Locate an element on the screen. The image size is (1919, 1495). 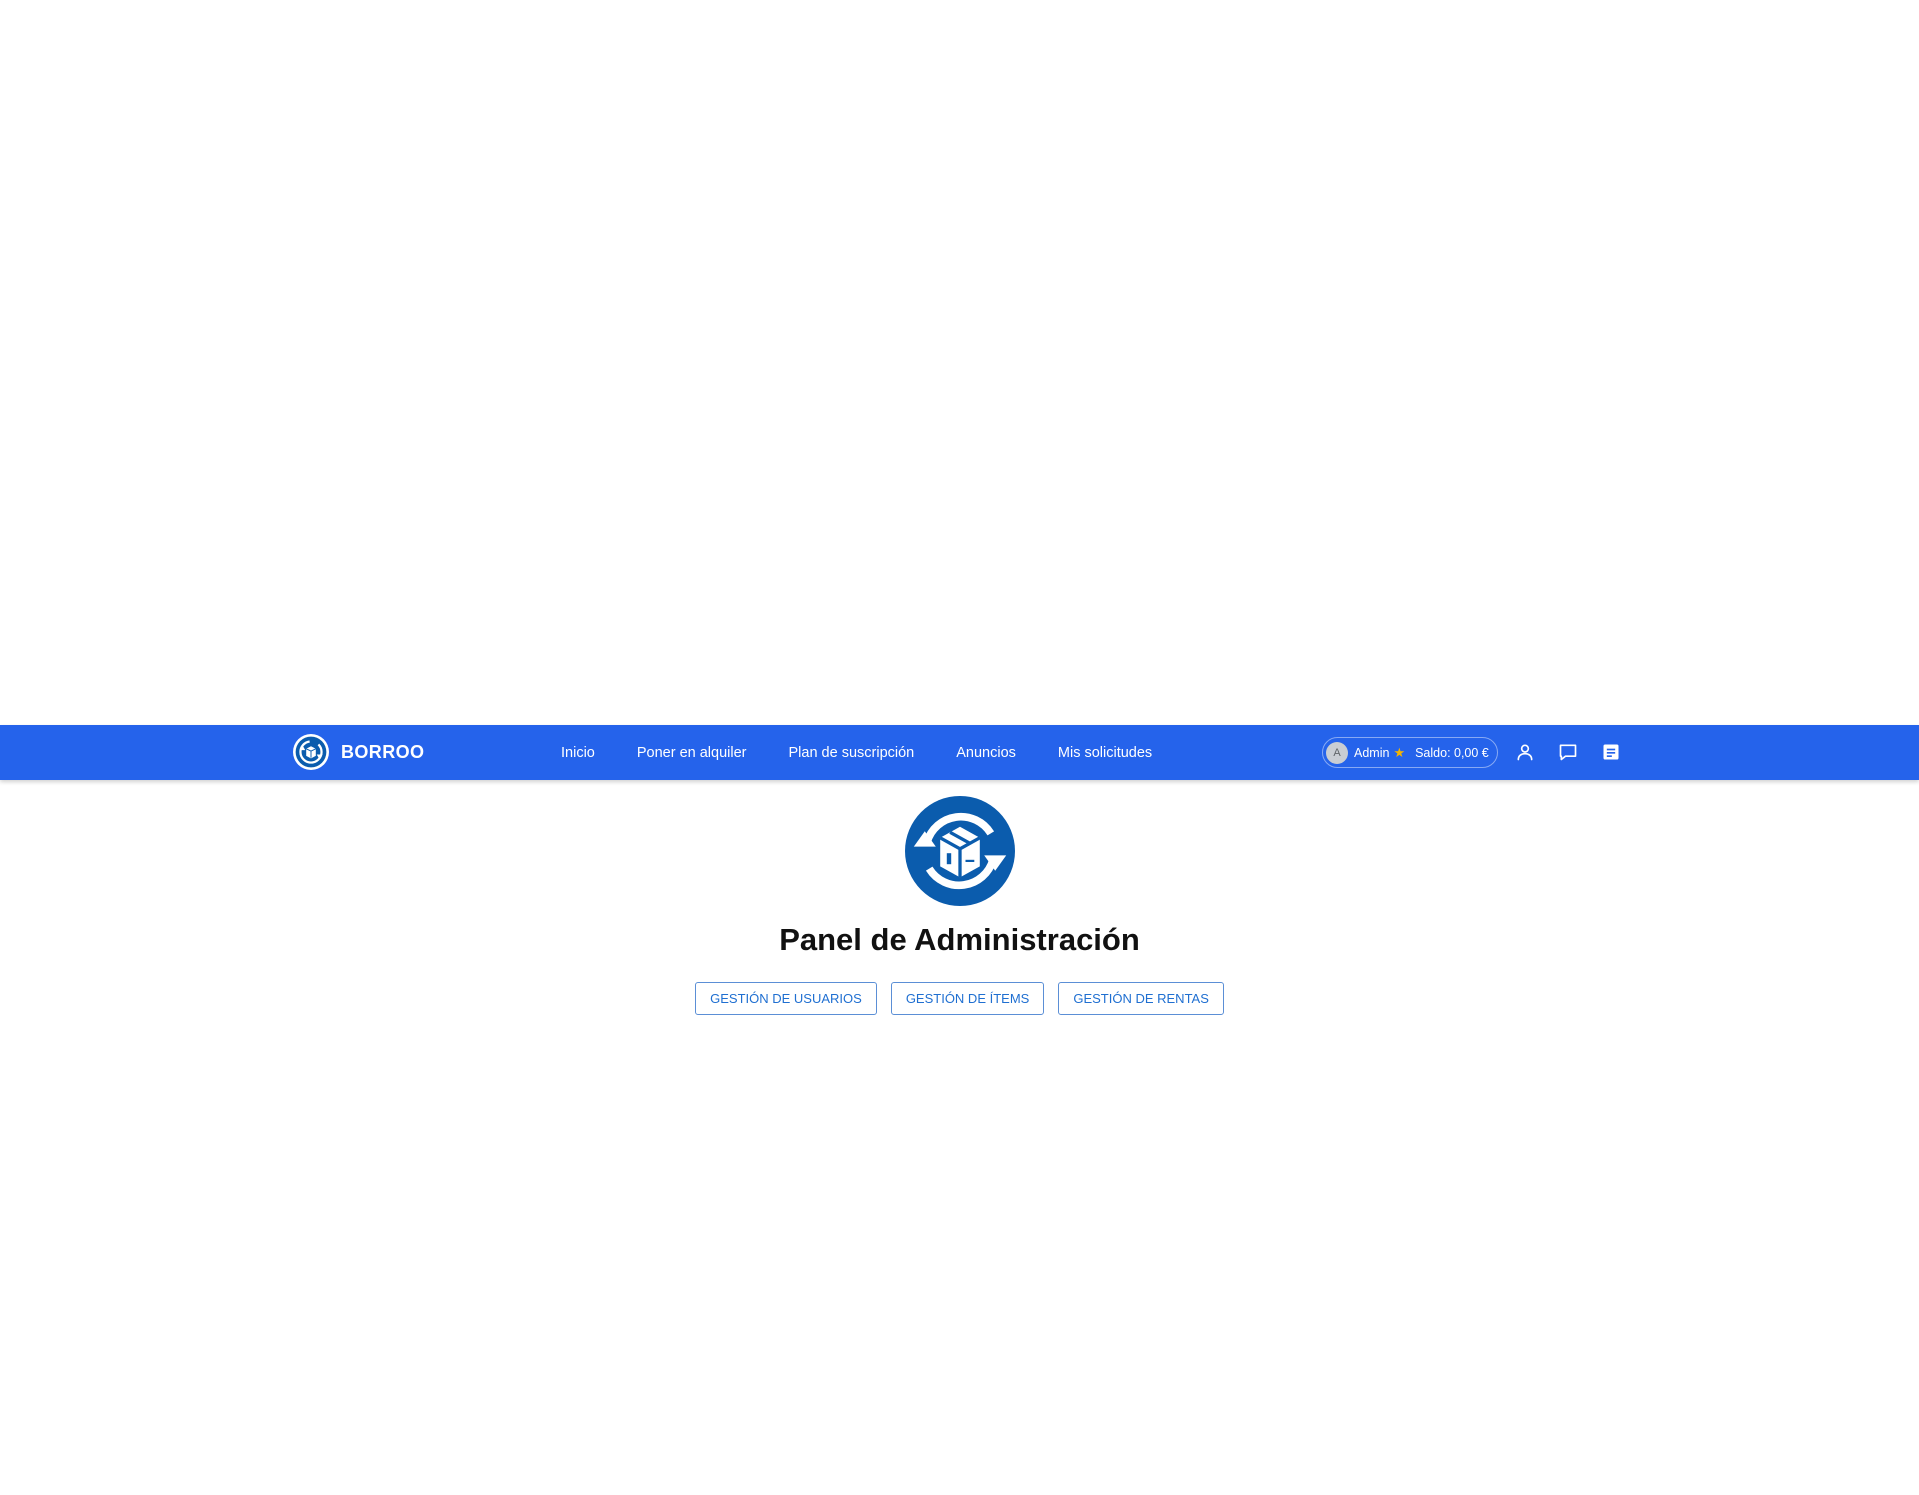
nav-link-inicio: Inicio is located at coordinates (578, 753).